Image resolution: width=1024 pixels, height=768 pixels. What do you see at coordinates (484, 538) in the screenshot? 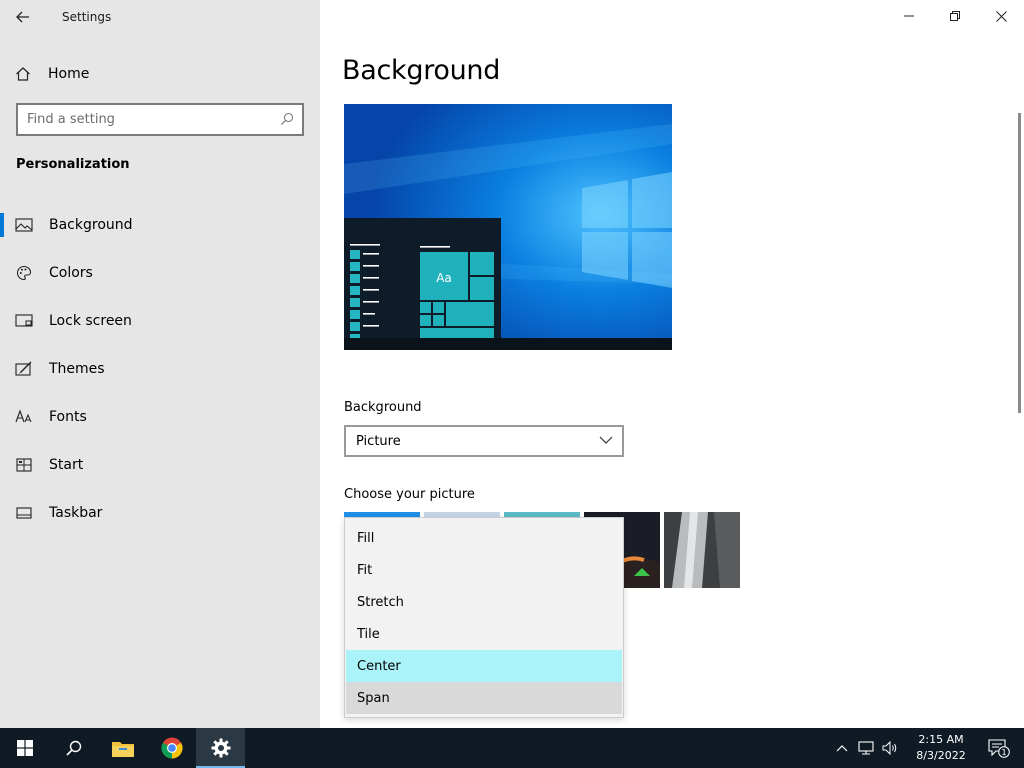
I see `fit-option-fill: Fill` at bounding box center [484, 538].